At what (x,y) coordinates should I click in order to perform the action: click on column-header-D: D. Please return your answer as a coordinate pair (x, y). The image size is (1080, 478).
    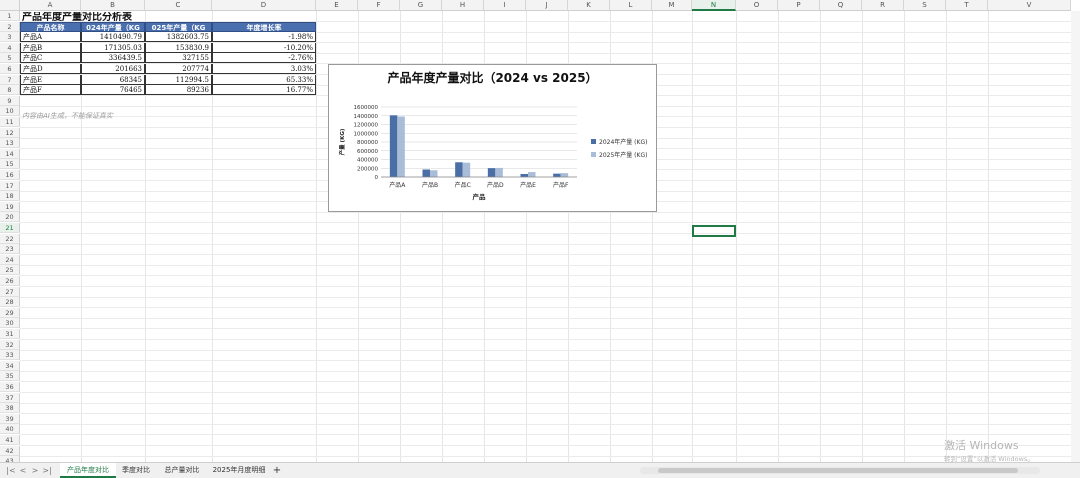
    Looking at the image, I should click on (264, 5).